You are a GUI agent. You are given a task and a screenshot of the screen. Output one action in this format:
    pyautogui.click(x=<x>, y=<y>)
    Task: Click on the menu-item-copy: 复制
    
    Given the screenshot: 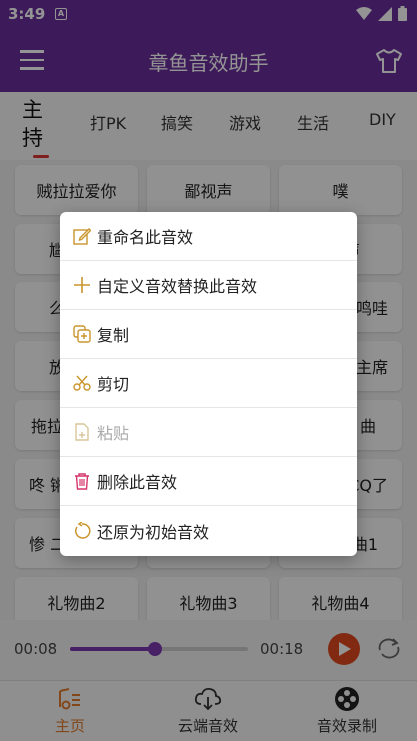 What is the action you would take?
    pyautogui.click(x=208, y=334)
    